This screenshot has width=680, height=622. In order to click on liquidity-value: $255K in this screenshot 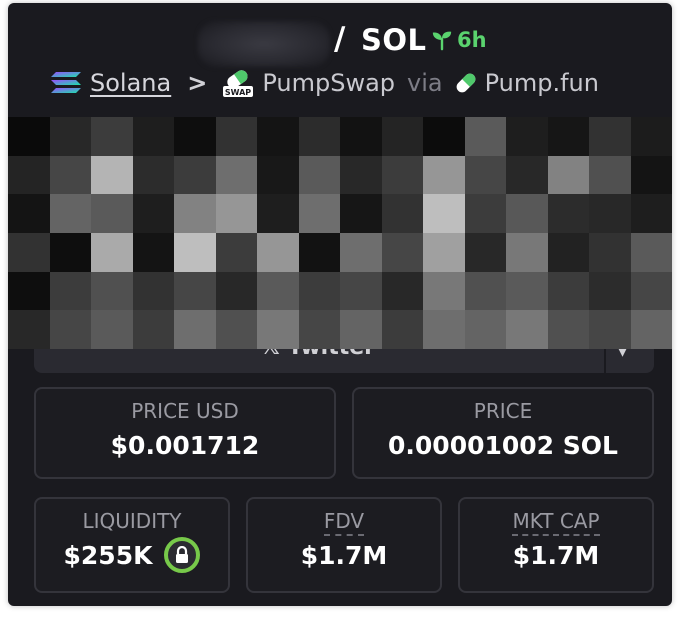, I will do `click(108, 555)`.